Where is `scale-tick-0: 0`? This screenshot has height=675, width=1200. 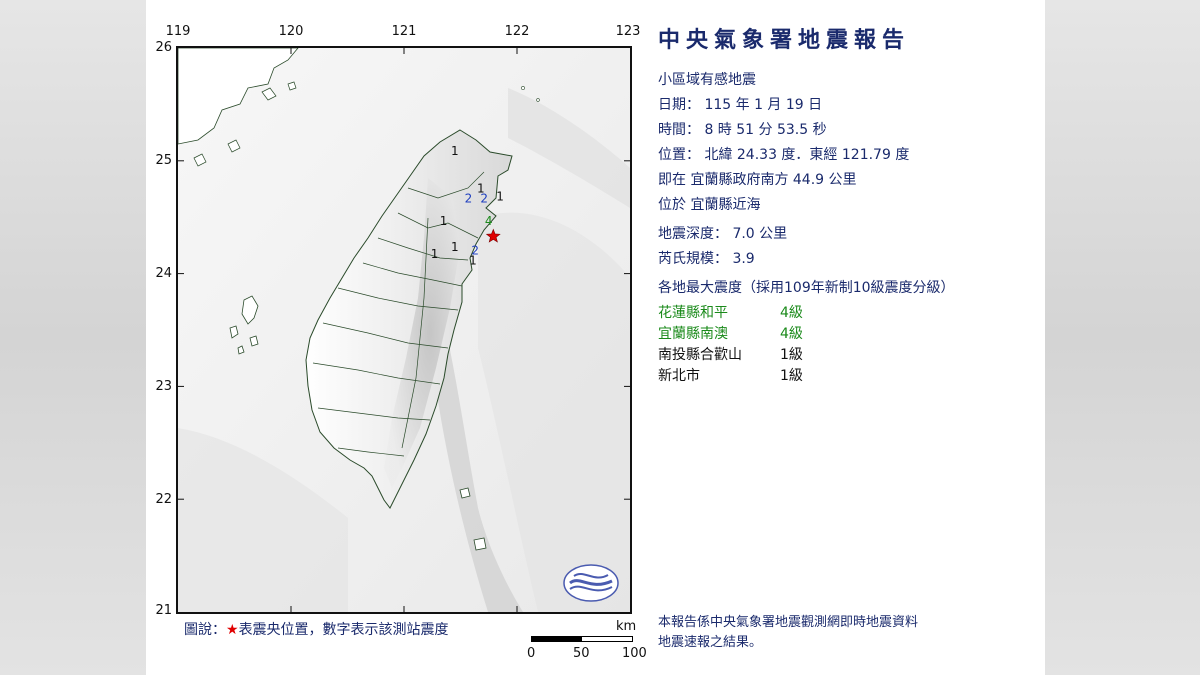
scale-tick-0: 0 is located at coordinates (531, 653).